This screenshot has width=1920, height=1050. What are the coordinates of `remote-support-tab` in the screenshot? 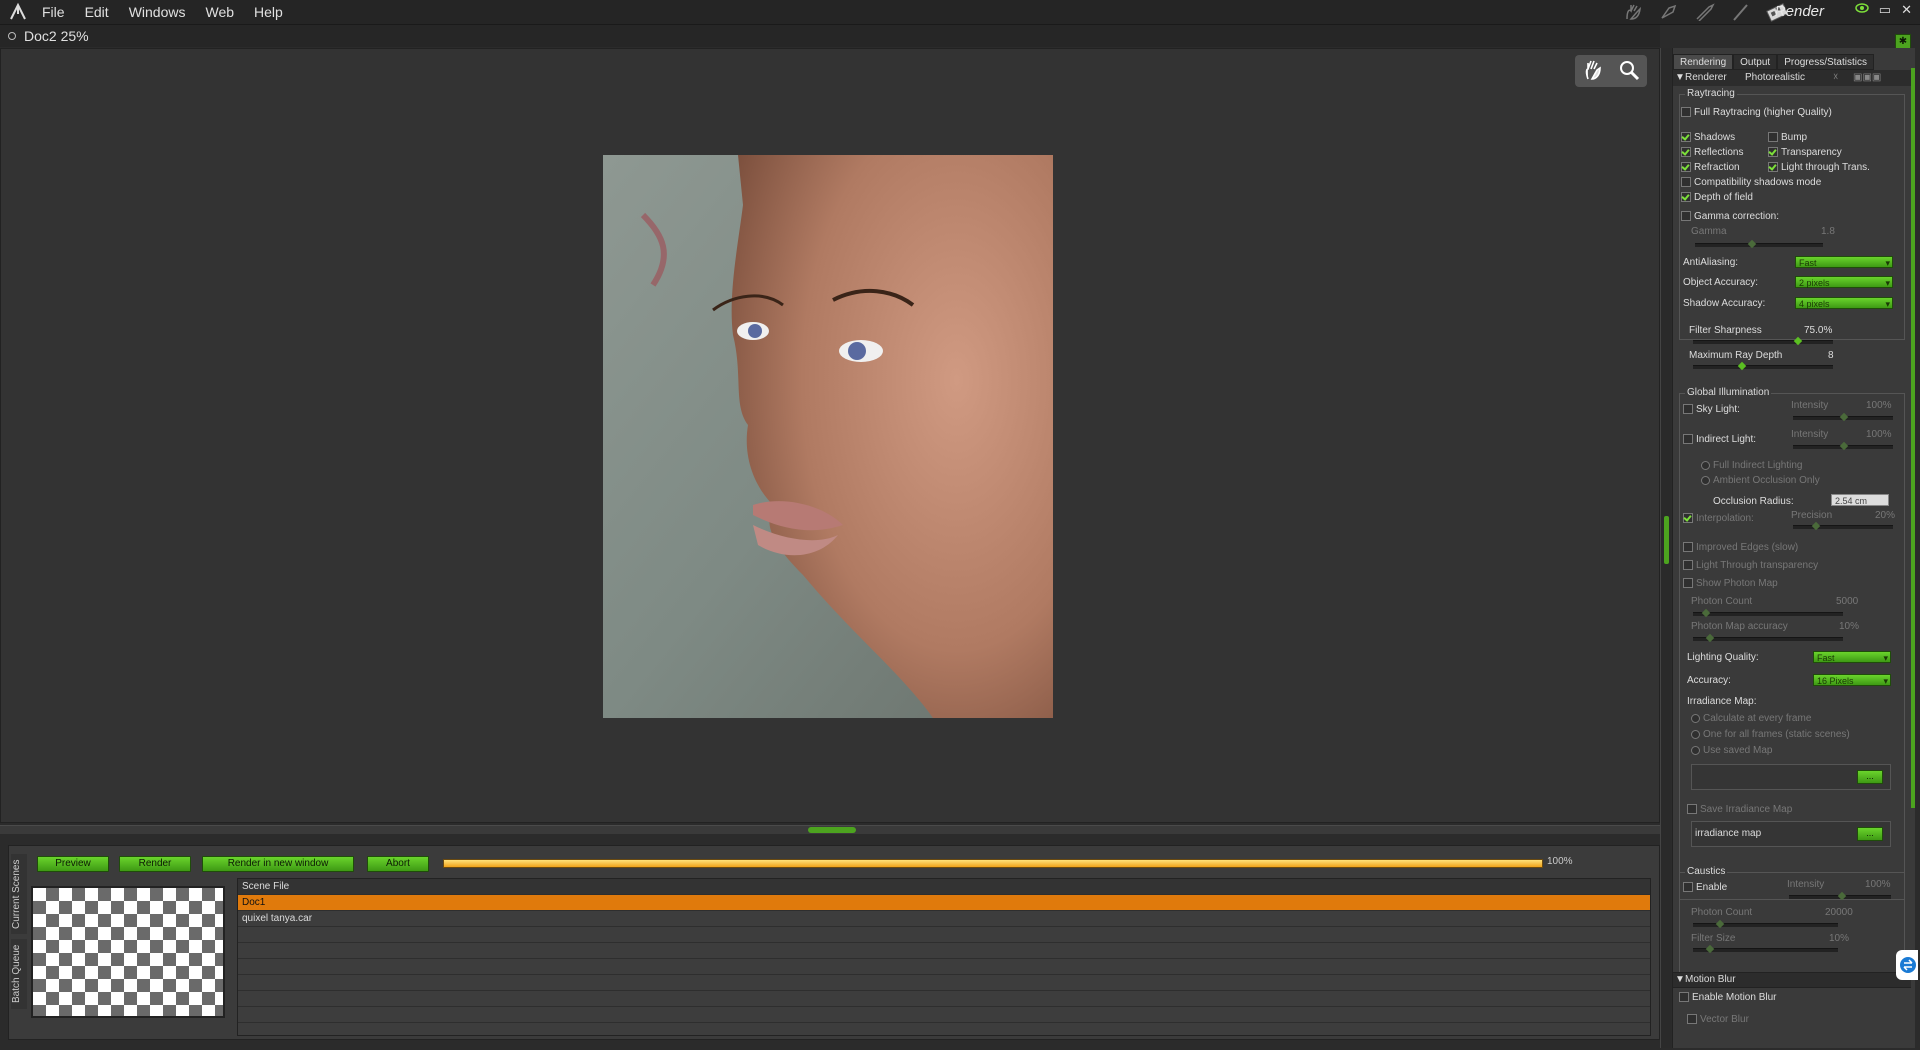 It's located at (1907, 965).